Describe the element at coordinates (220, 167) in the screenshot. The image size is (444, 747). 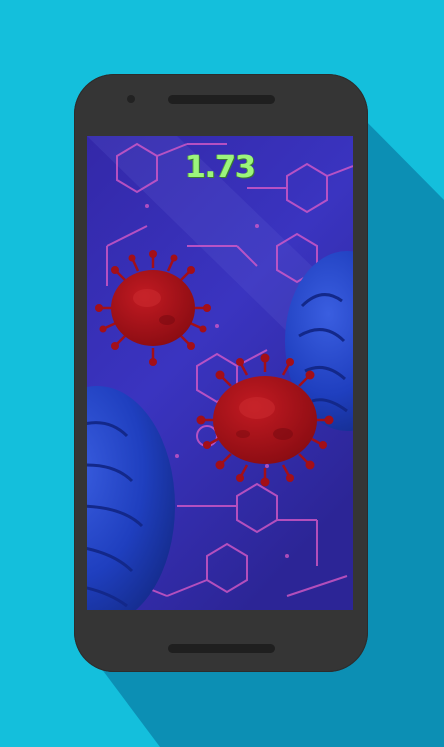
I see `score-display: 1.73` at that location.